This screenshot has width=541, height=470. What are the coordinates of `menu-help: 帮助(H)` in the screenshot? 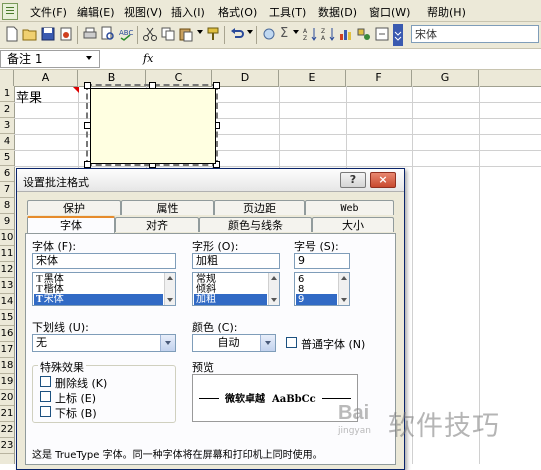 It's located at (446, 12).